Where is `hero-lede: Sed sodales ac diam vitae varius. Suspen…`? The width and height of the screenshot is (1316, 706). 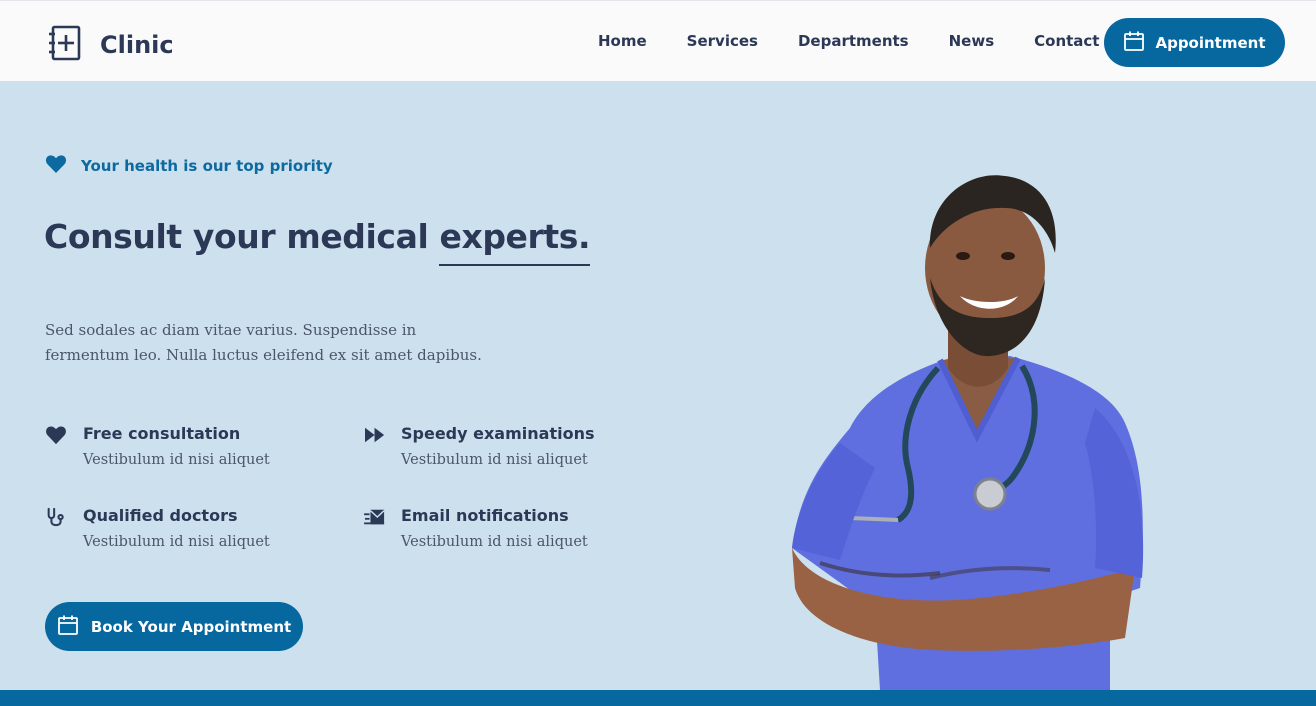
hero-lede: Sed sodales ac diam vitae varius. Suspen… is located at coordinates (263, 342).